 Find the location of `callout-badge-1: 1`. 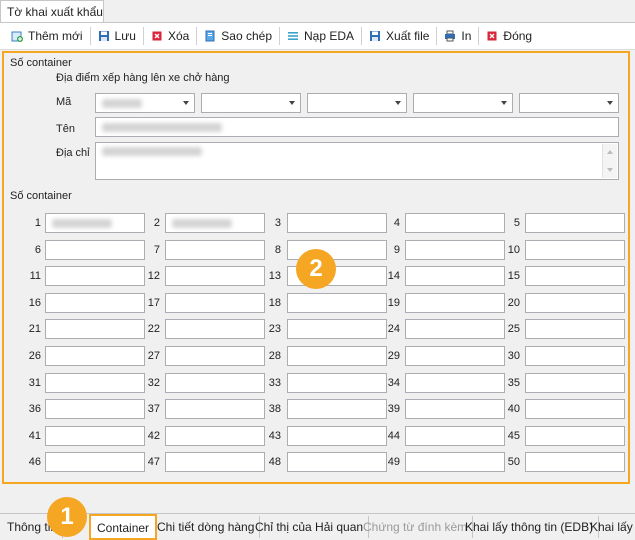

callout-badge-1: 1 is located at coordinates (67, 517).